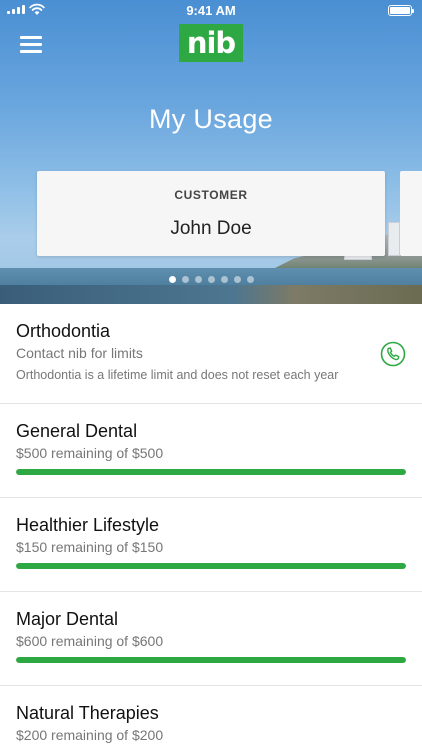  I want to click on benefit-remaining-text: $150 remaining of $150, so click(90, 547).